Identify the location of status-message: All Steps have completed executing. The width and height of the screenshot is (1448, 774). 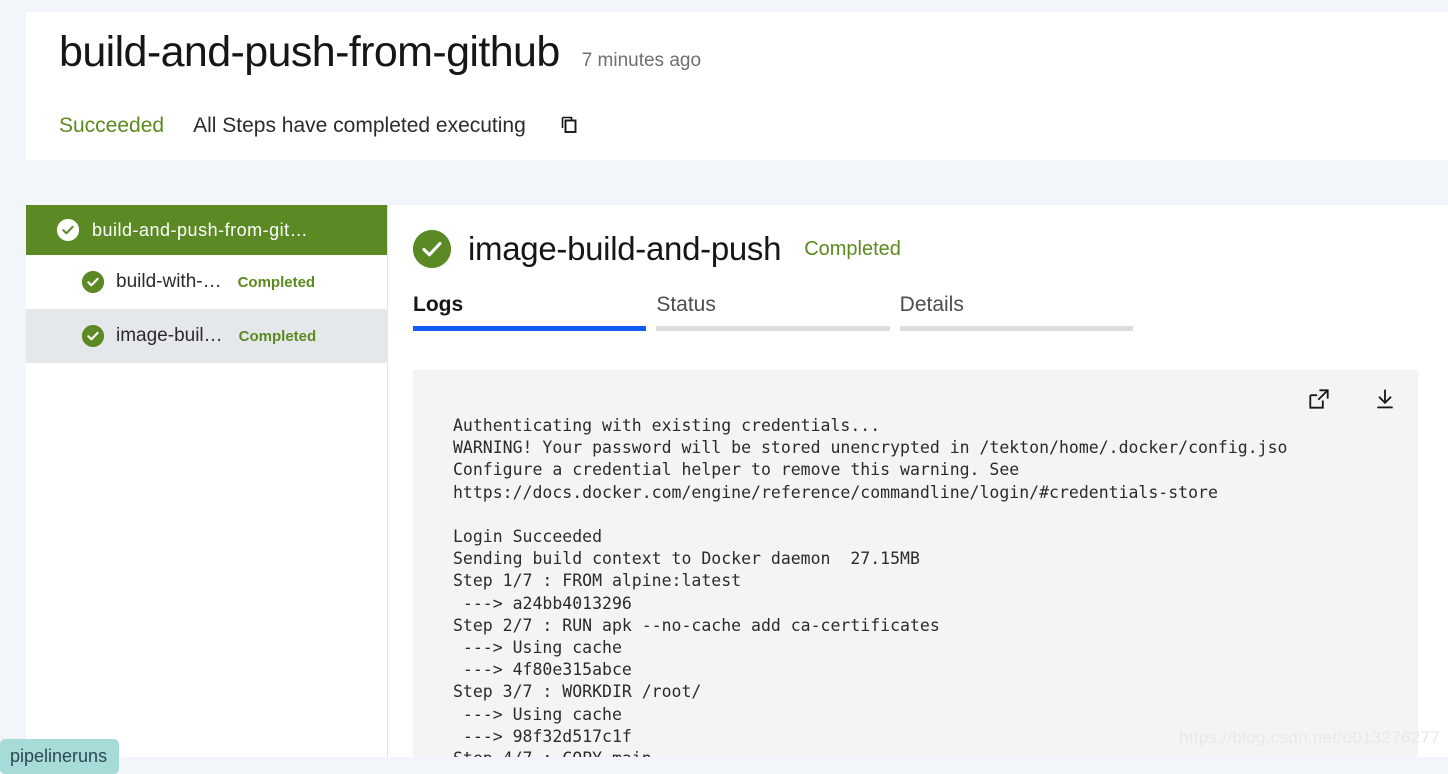
(359, 125).